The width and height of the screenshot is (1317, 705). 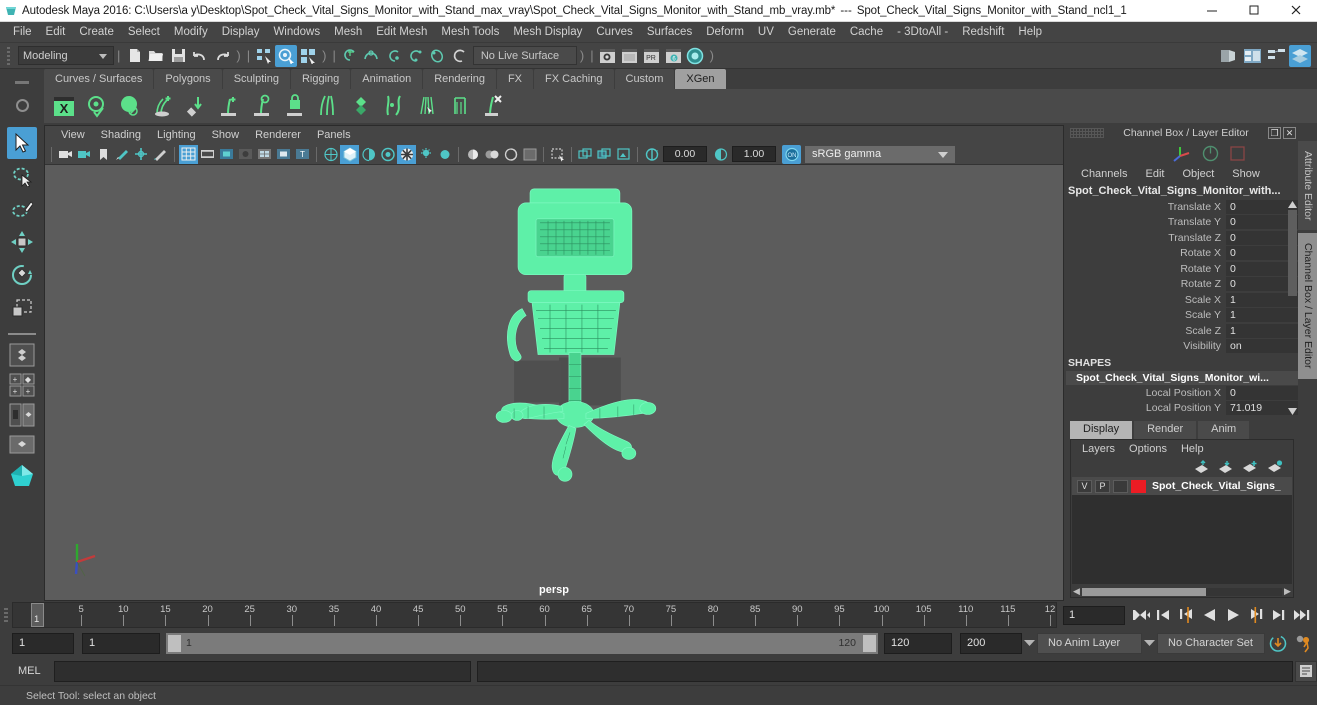 I want to click on lock-camera-icon, so click(x=84, y=154).